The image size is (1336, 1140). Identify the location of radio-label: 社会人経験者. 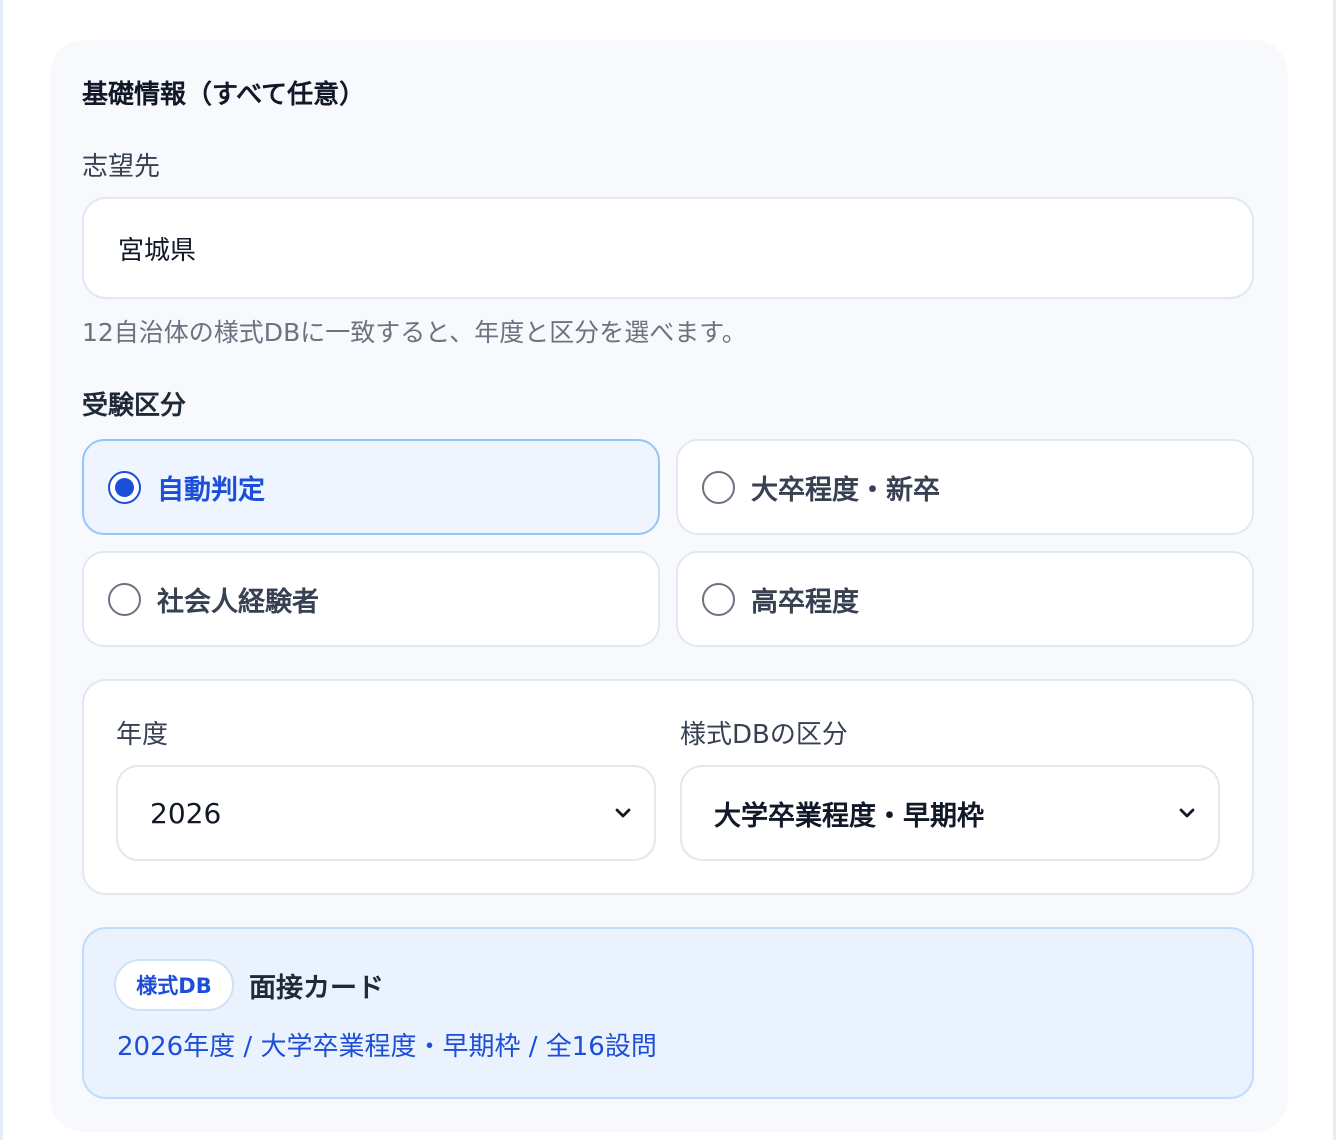
(238, 602).